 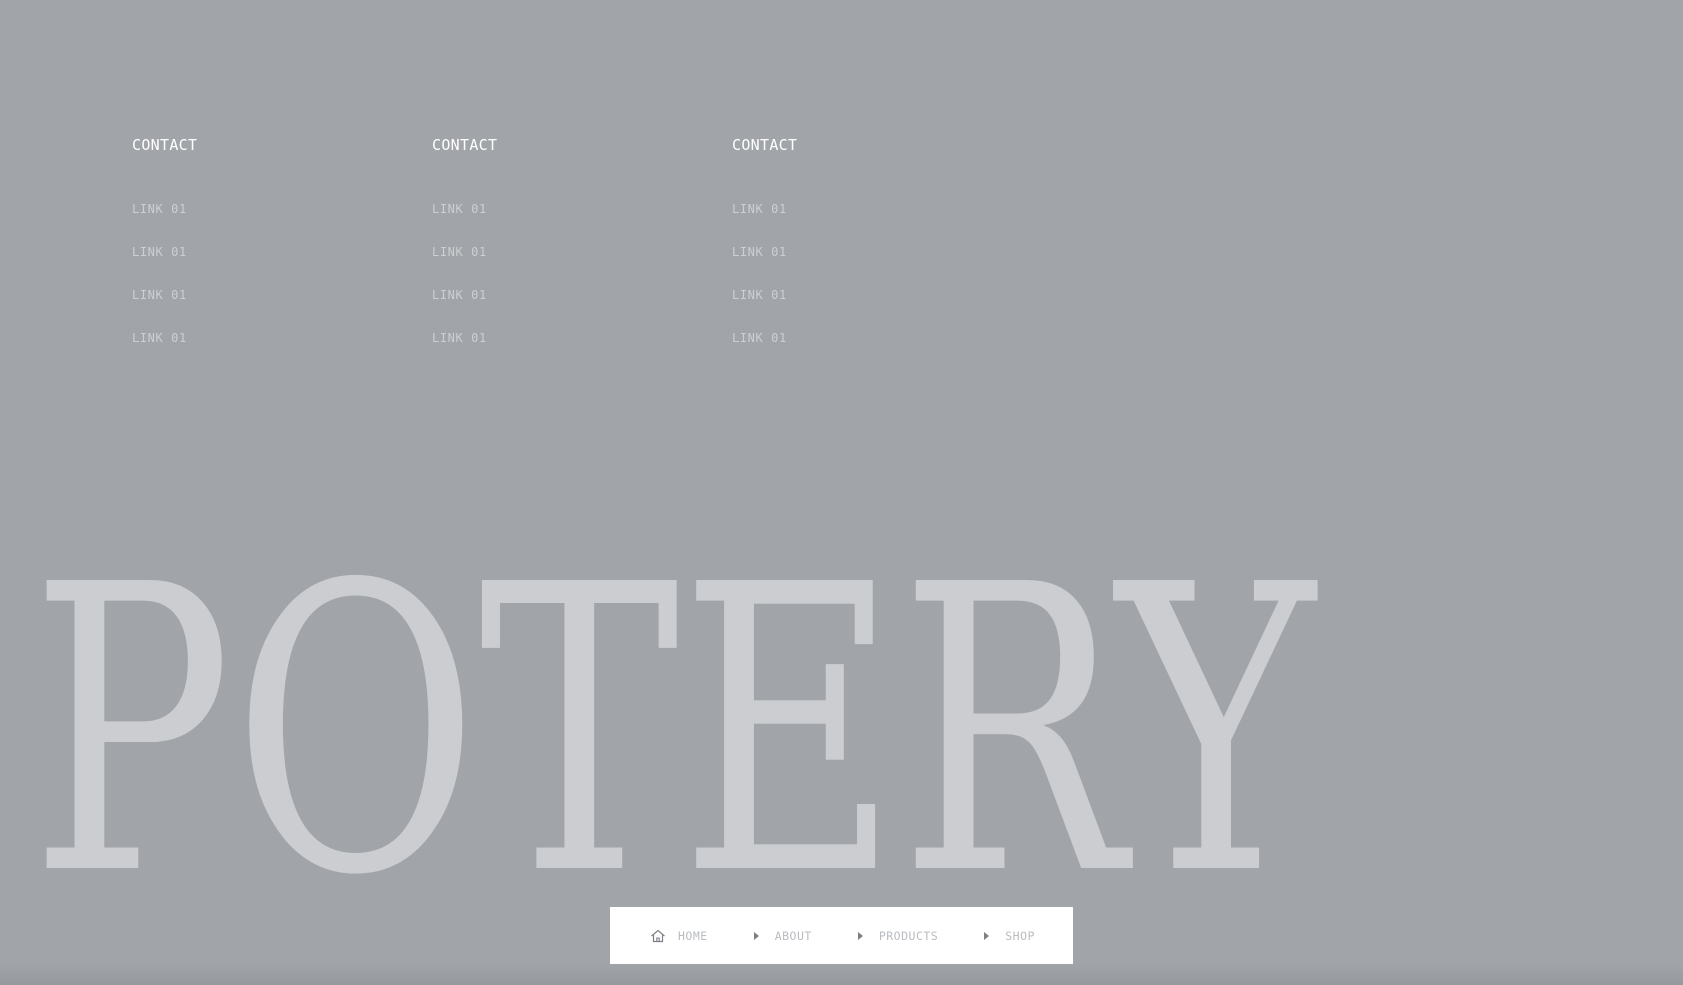 I want to click on breadcrumb-about: ABOUT, so click(x=782, y=935).